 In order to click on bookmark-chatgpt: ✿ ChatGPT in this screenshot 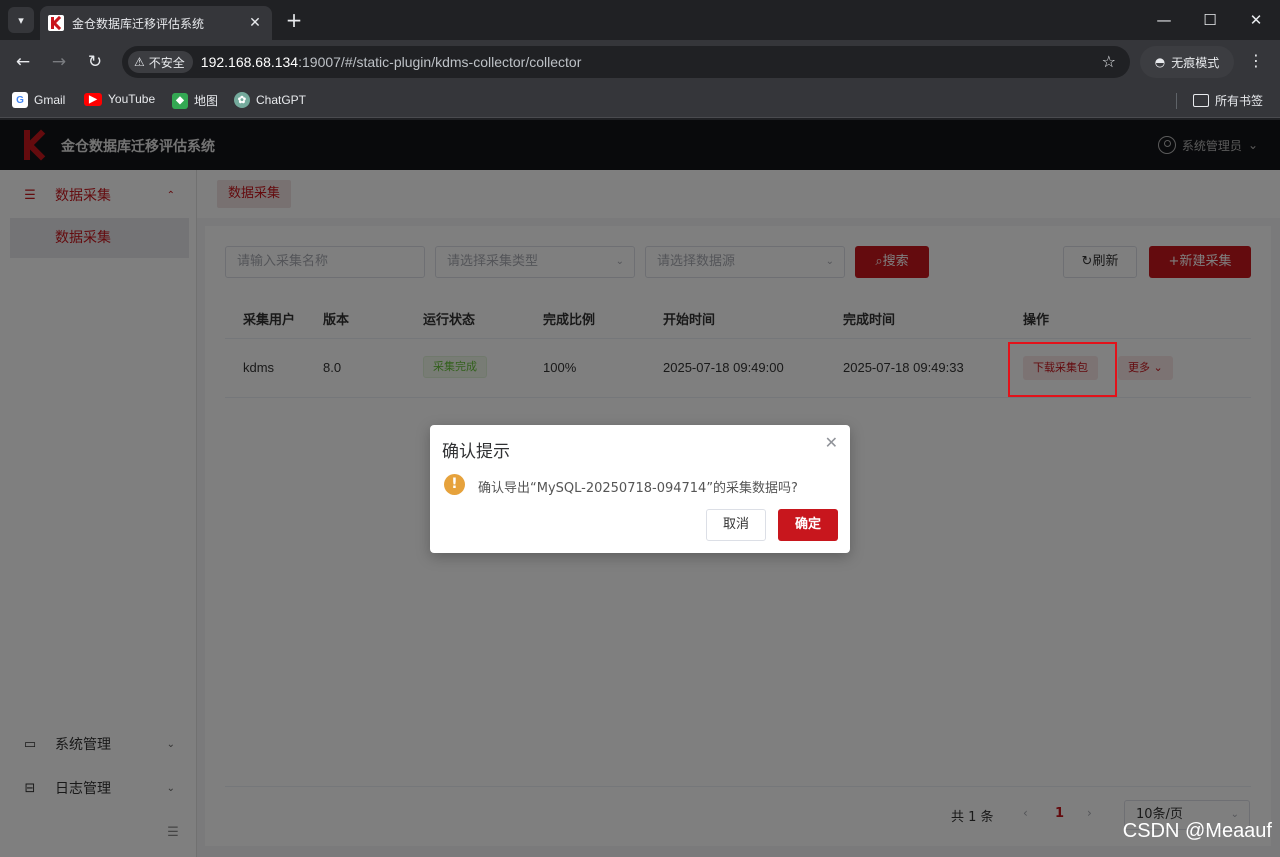, I will do `click(270, 100)`.